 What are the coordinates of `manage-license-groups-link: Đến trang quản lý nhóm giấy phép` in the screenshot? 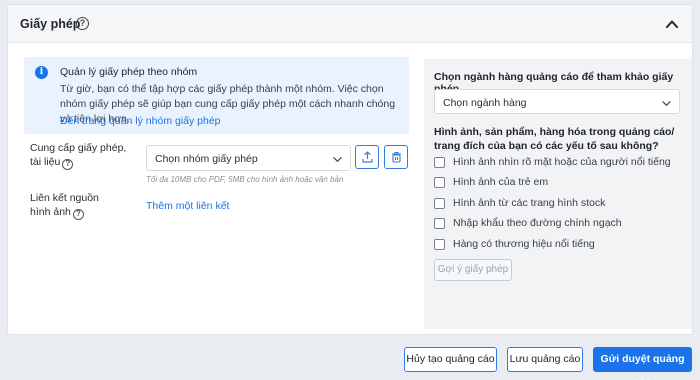 It's located at (140, 121).